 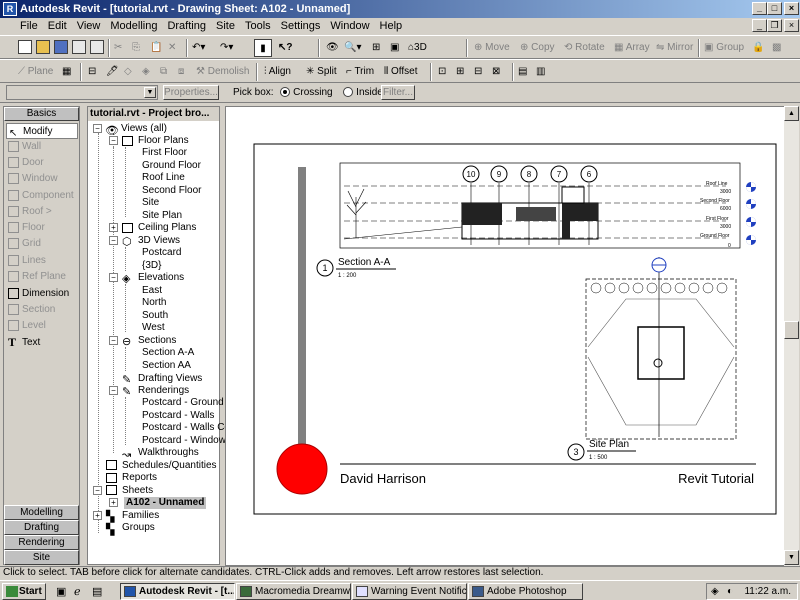 I want to click on rotate-button: ⟲ Rotate, so click(x=584, y=48).